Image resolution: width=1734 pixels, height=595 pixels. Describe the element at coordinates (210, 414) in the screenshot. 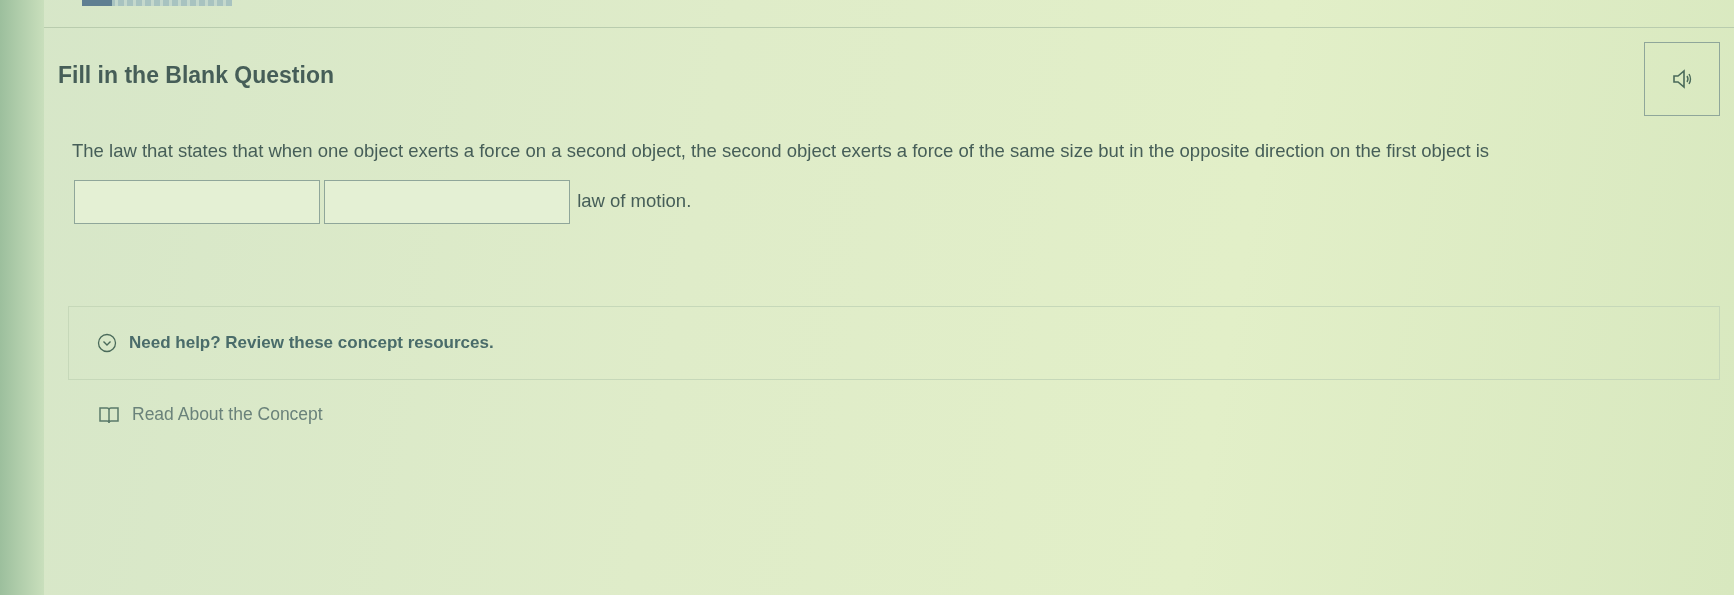

I see `concept-link: Read About the Concept` at that location.